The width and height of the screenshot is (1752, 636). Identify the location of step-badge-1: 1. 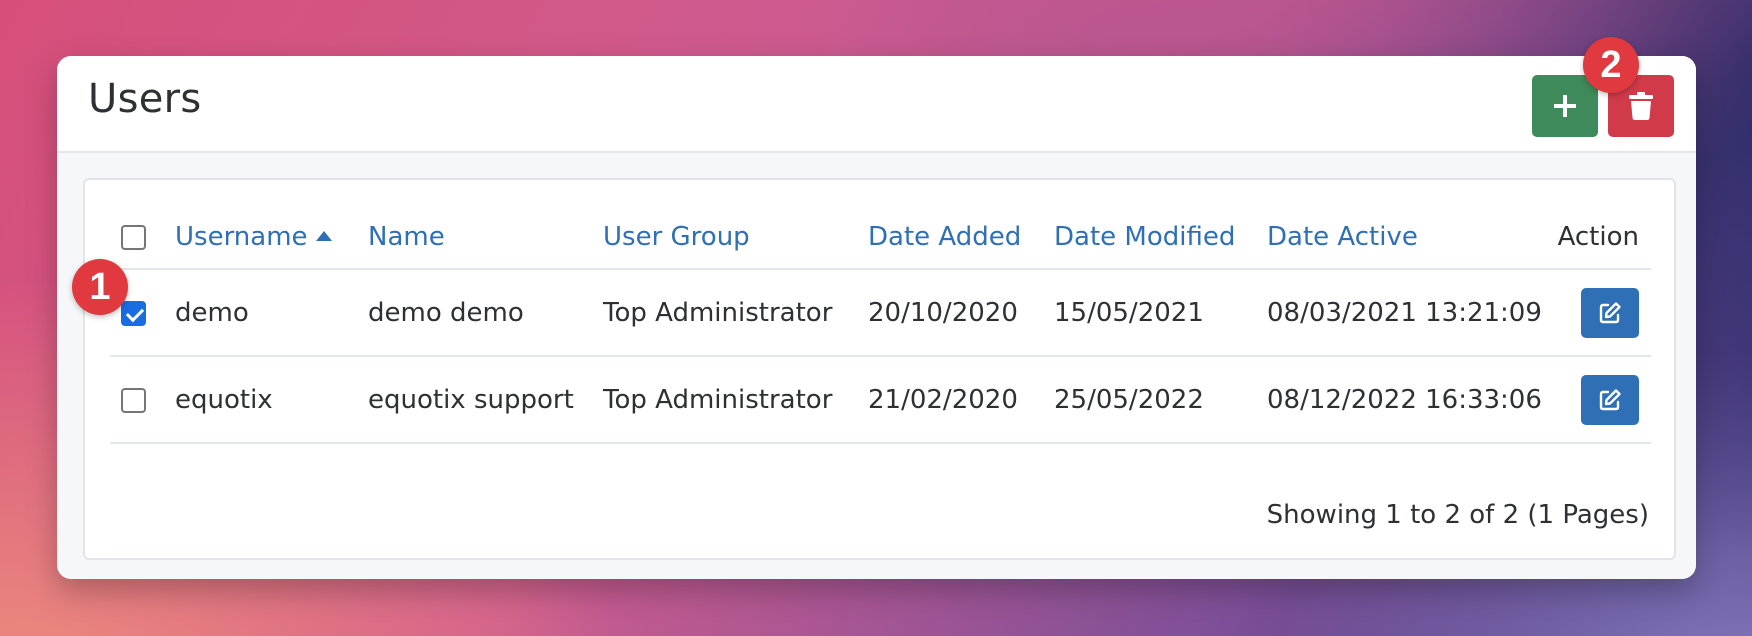
(100, 287).